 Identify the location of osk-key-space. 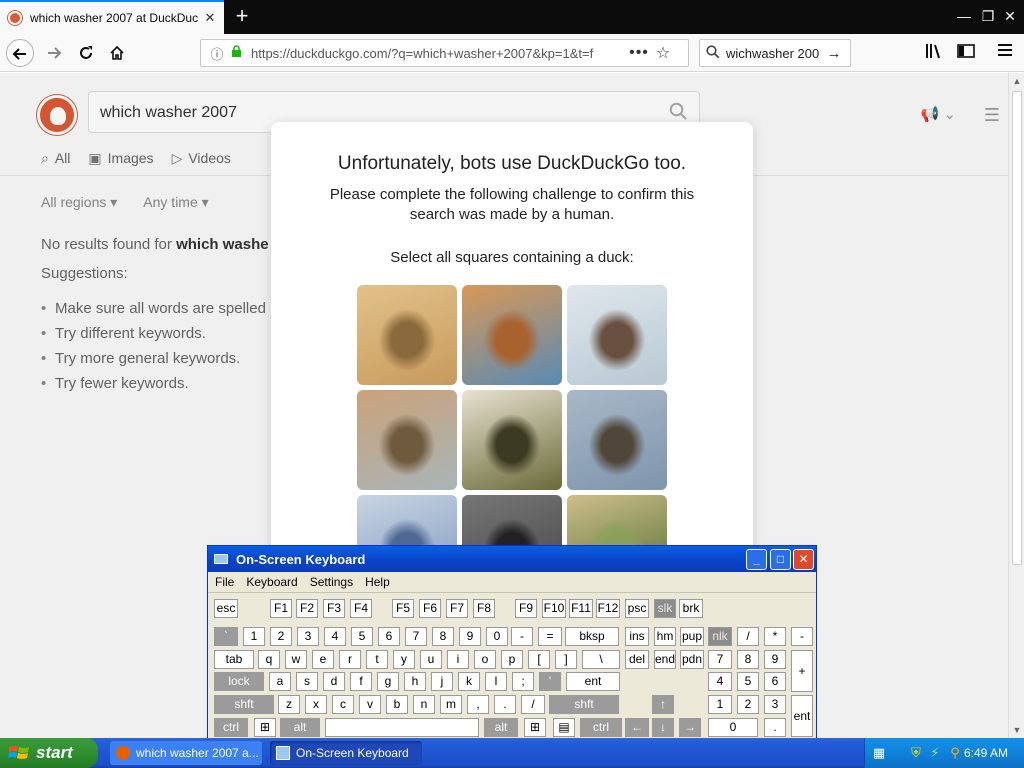
(402, 727).